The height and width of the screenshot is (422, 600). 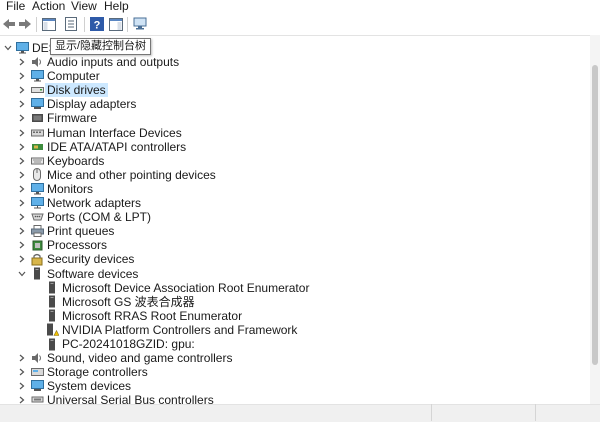 What do you see at coordinates (300, 413) in the screenshot?
I see `status-bar` at bounding box center [300, 413].